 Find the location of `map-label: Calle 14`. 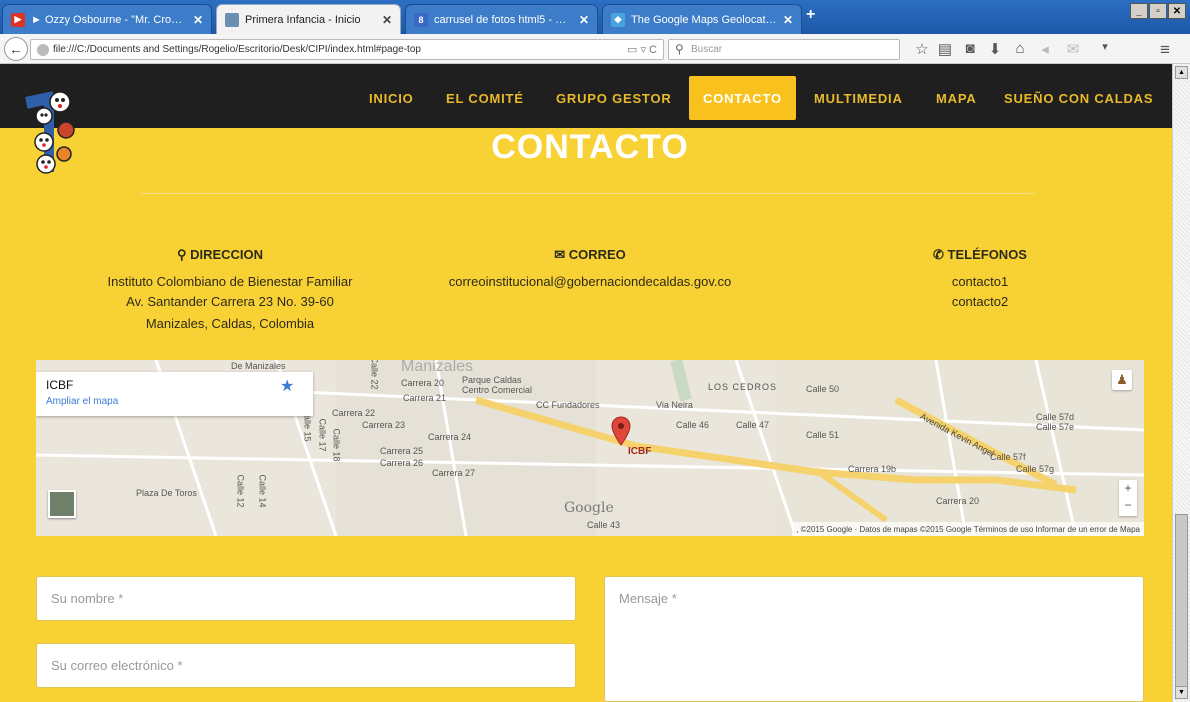

map-label: Calle 14 is located at coordinates (262, 491).